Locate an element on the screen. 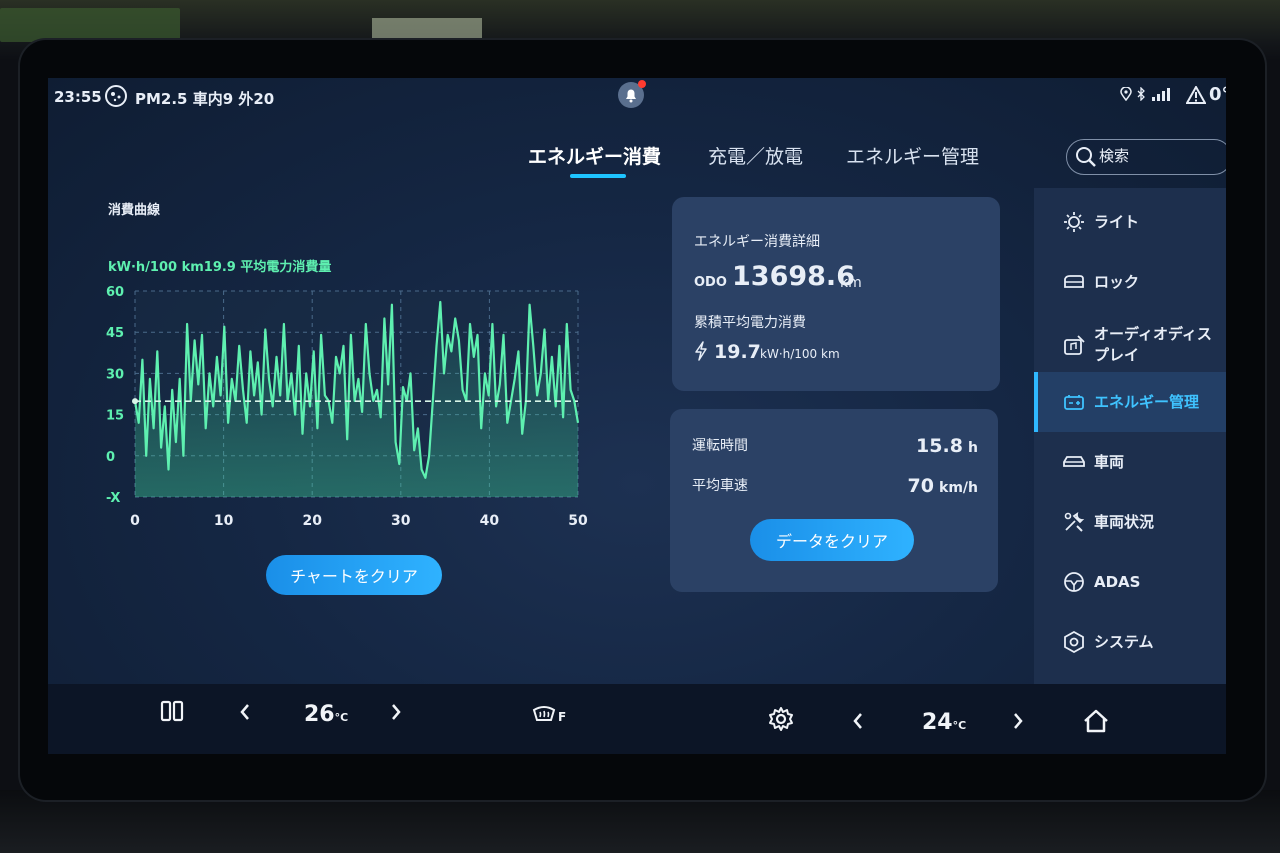 Image resolution: width=1280 pixels, height=853 pixels. sidebar-label: システム is located at coordinates (1124, 641).